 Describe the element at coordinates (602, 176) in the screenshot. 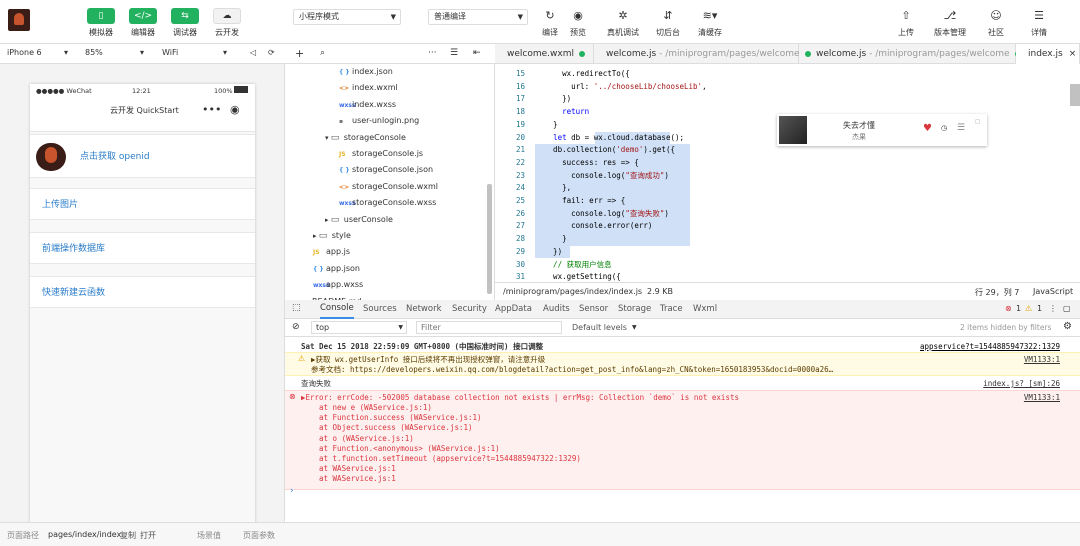

I see `code-line: console.log("查询成功")` at that location.